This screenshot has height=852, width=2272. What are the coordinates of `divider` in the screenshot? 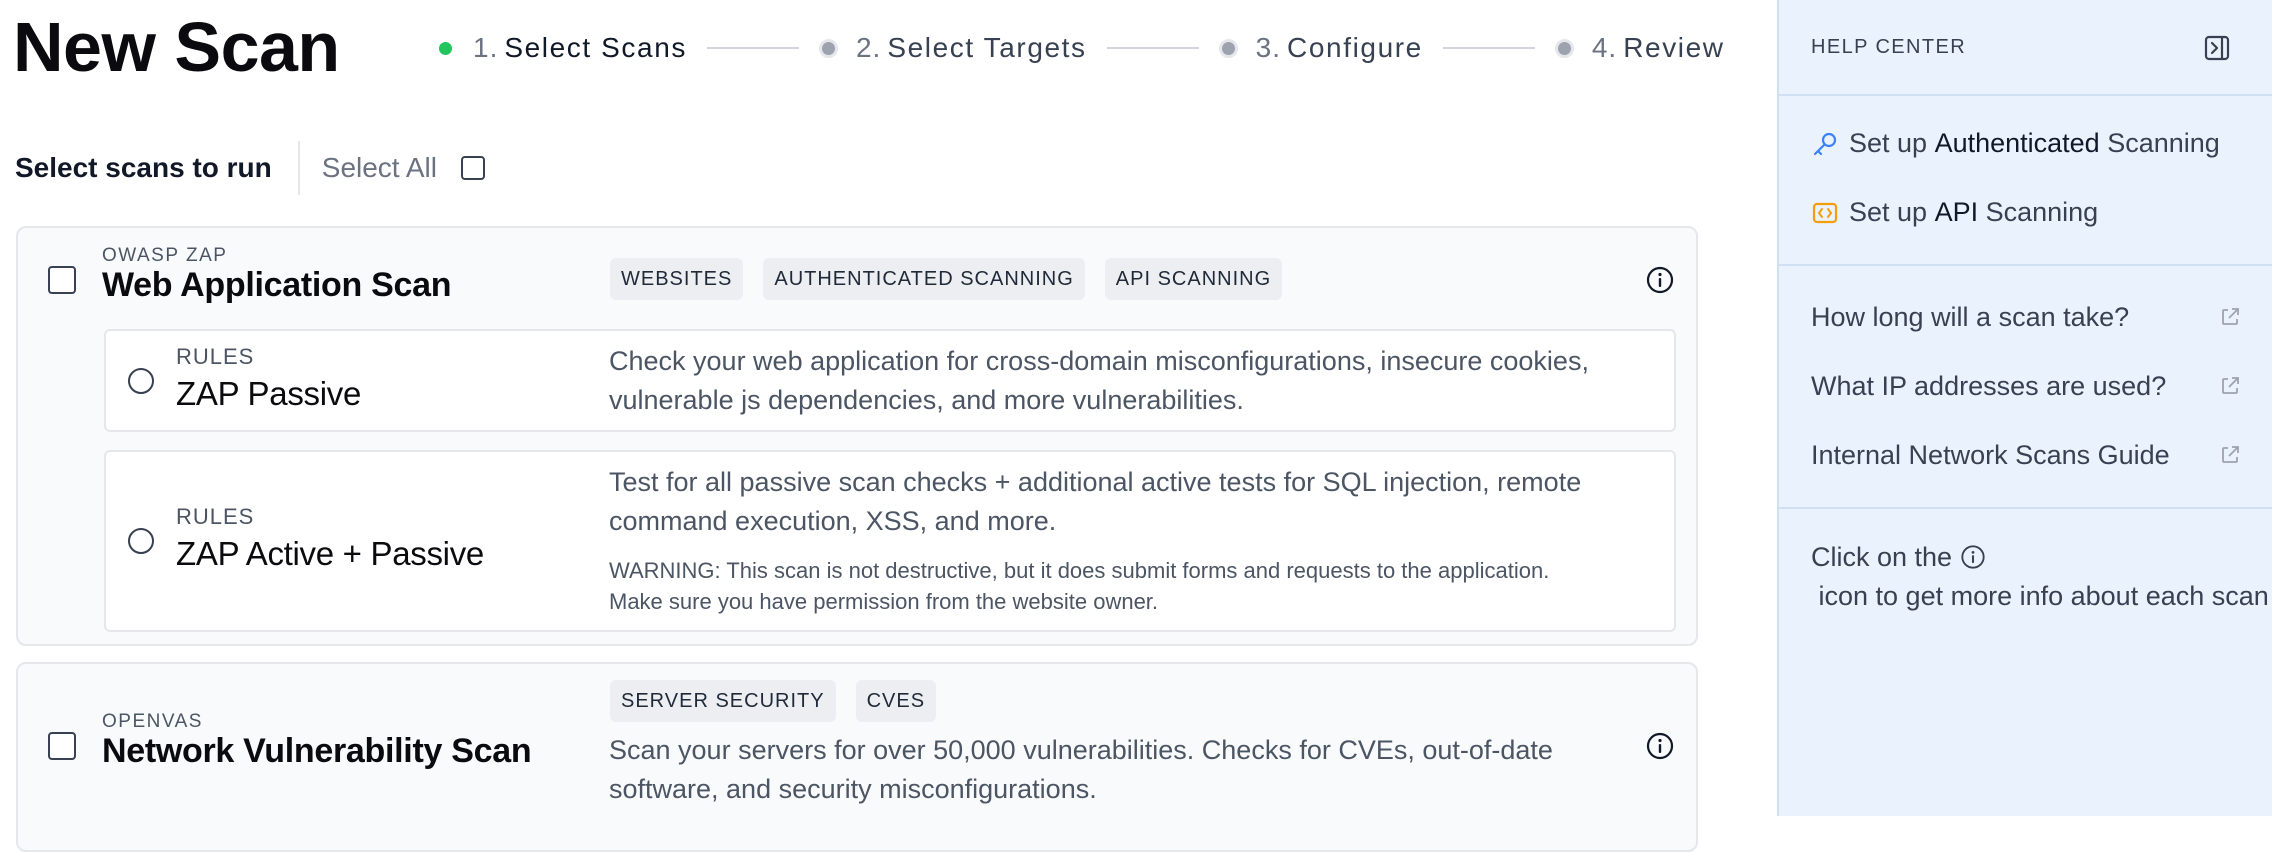 It's located at (298, 168).